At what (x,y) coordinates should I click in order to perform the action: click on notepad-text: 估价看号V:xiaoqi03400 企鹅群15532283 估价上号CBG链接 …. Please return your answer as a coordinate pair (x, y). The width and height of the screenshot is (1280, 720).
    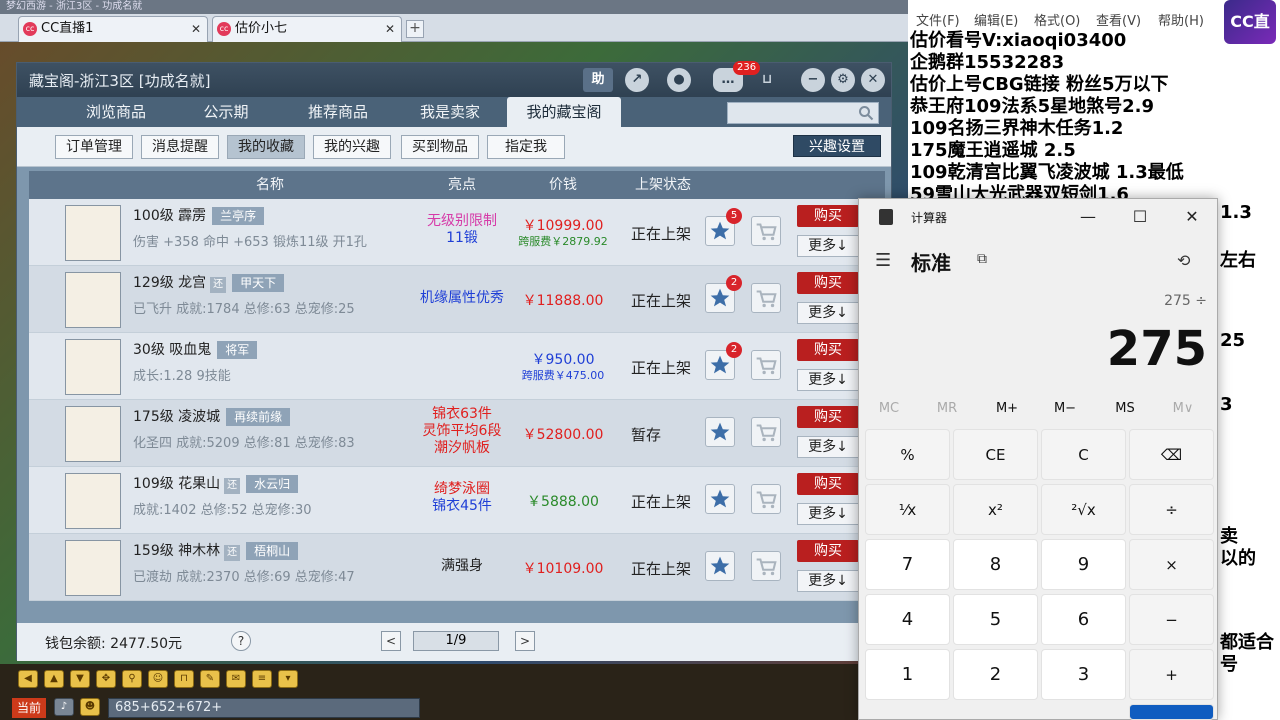
    Looking at the image, I should click on (1095, 118).